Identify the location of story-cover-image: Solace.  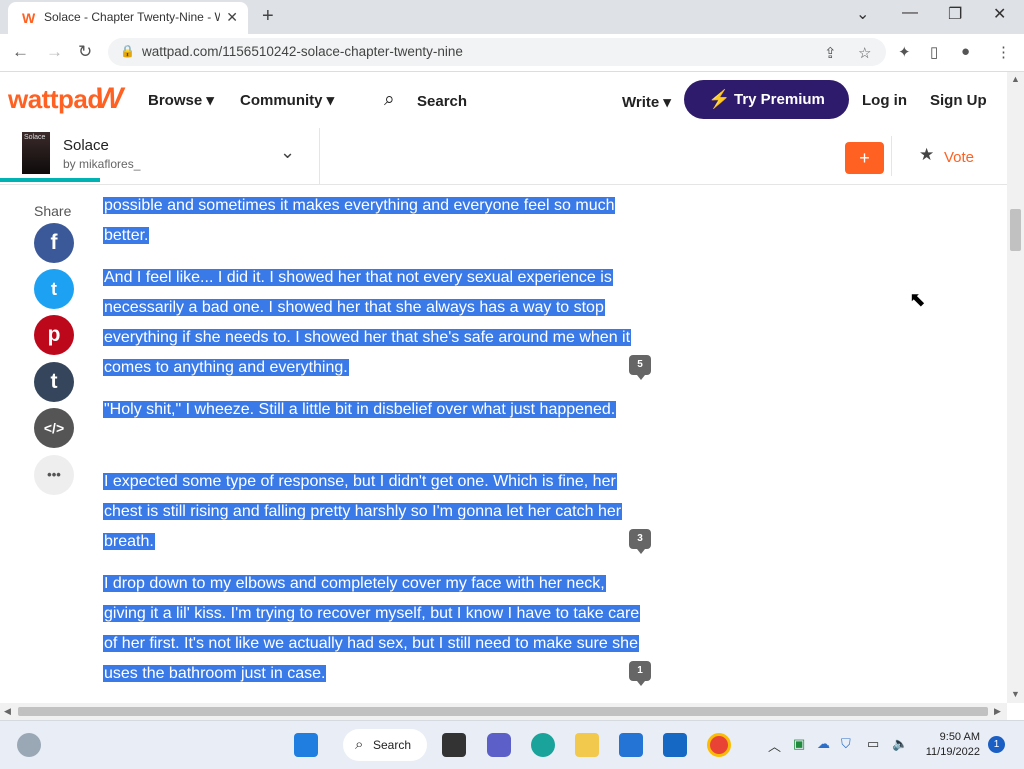
(36, 153).